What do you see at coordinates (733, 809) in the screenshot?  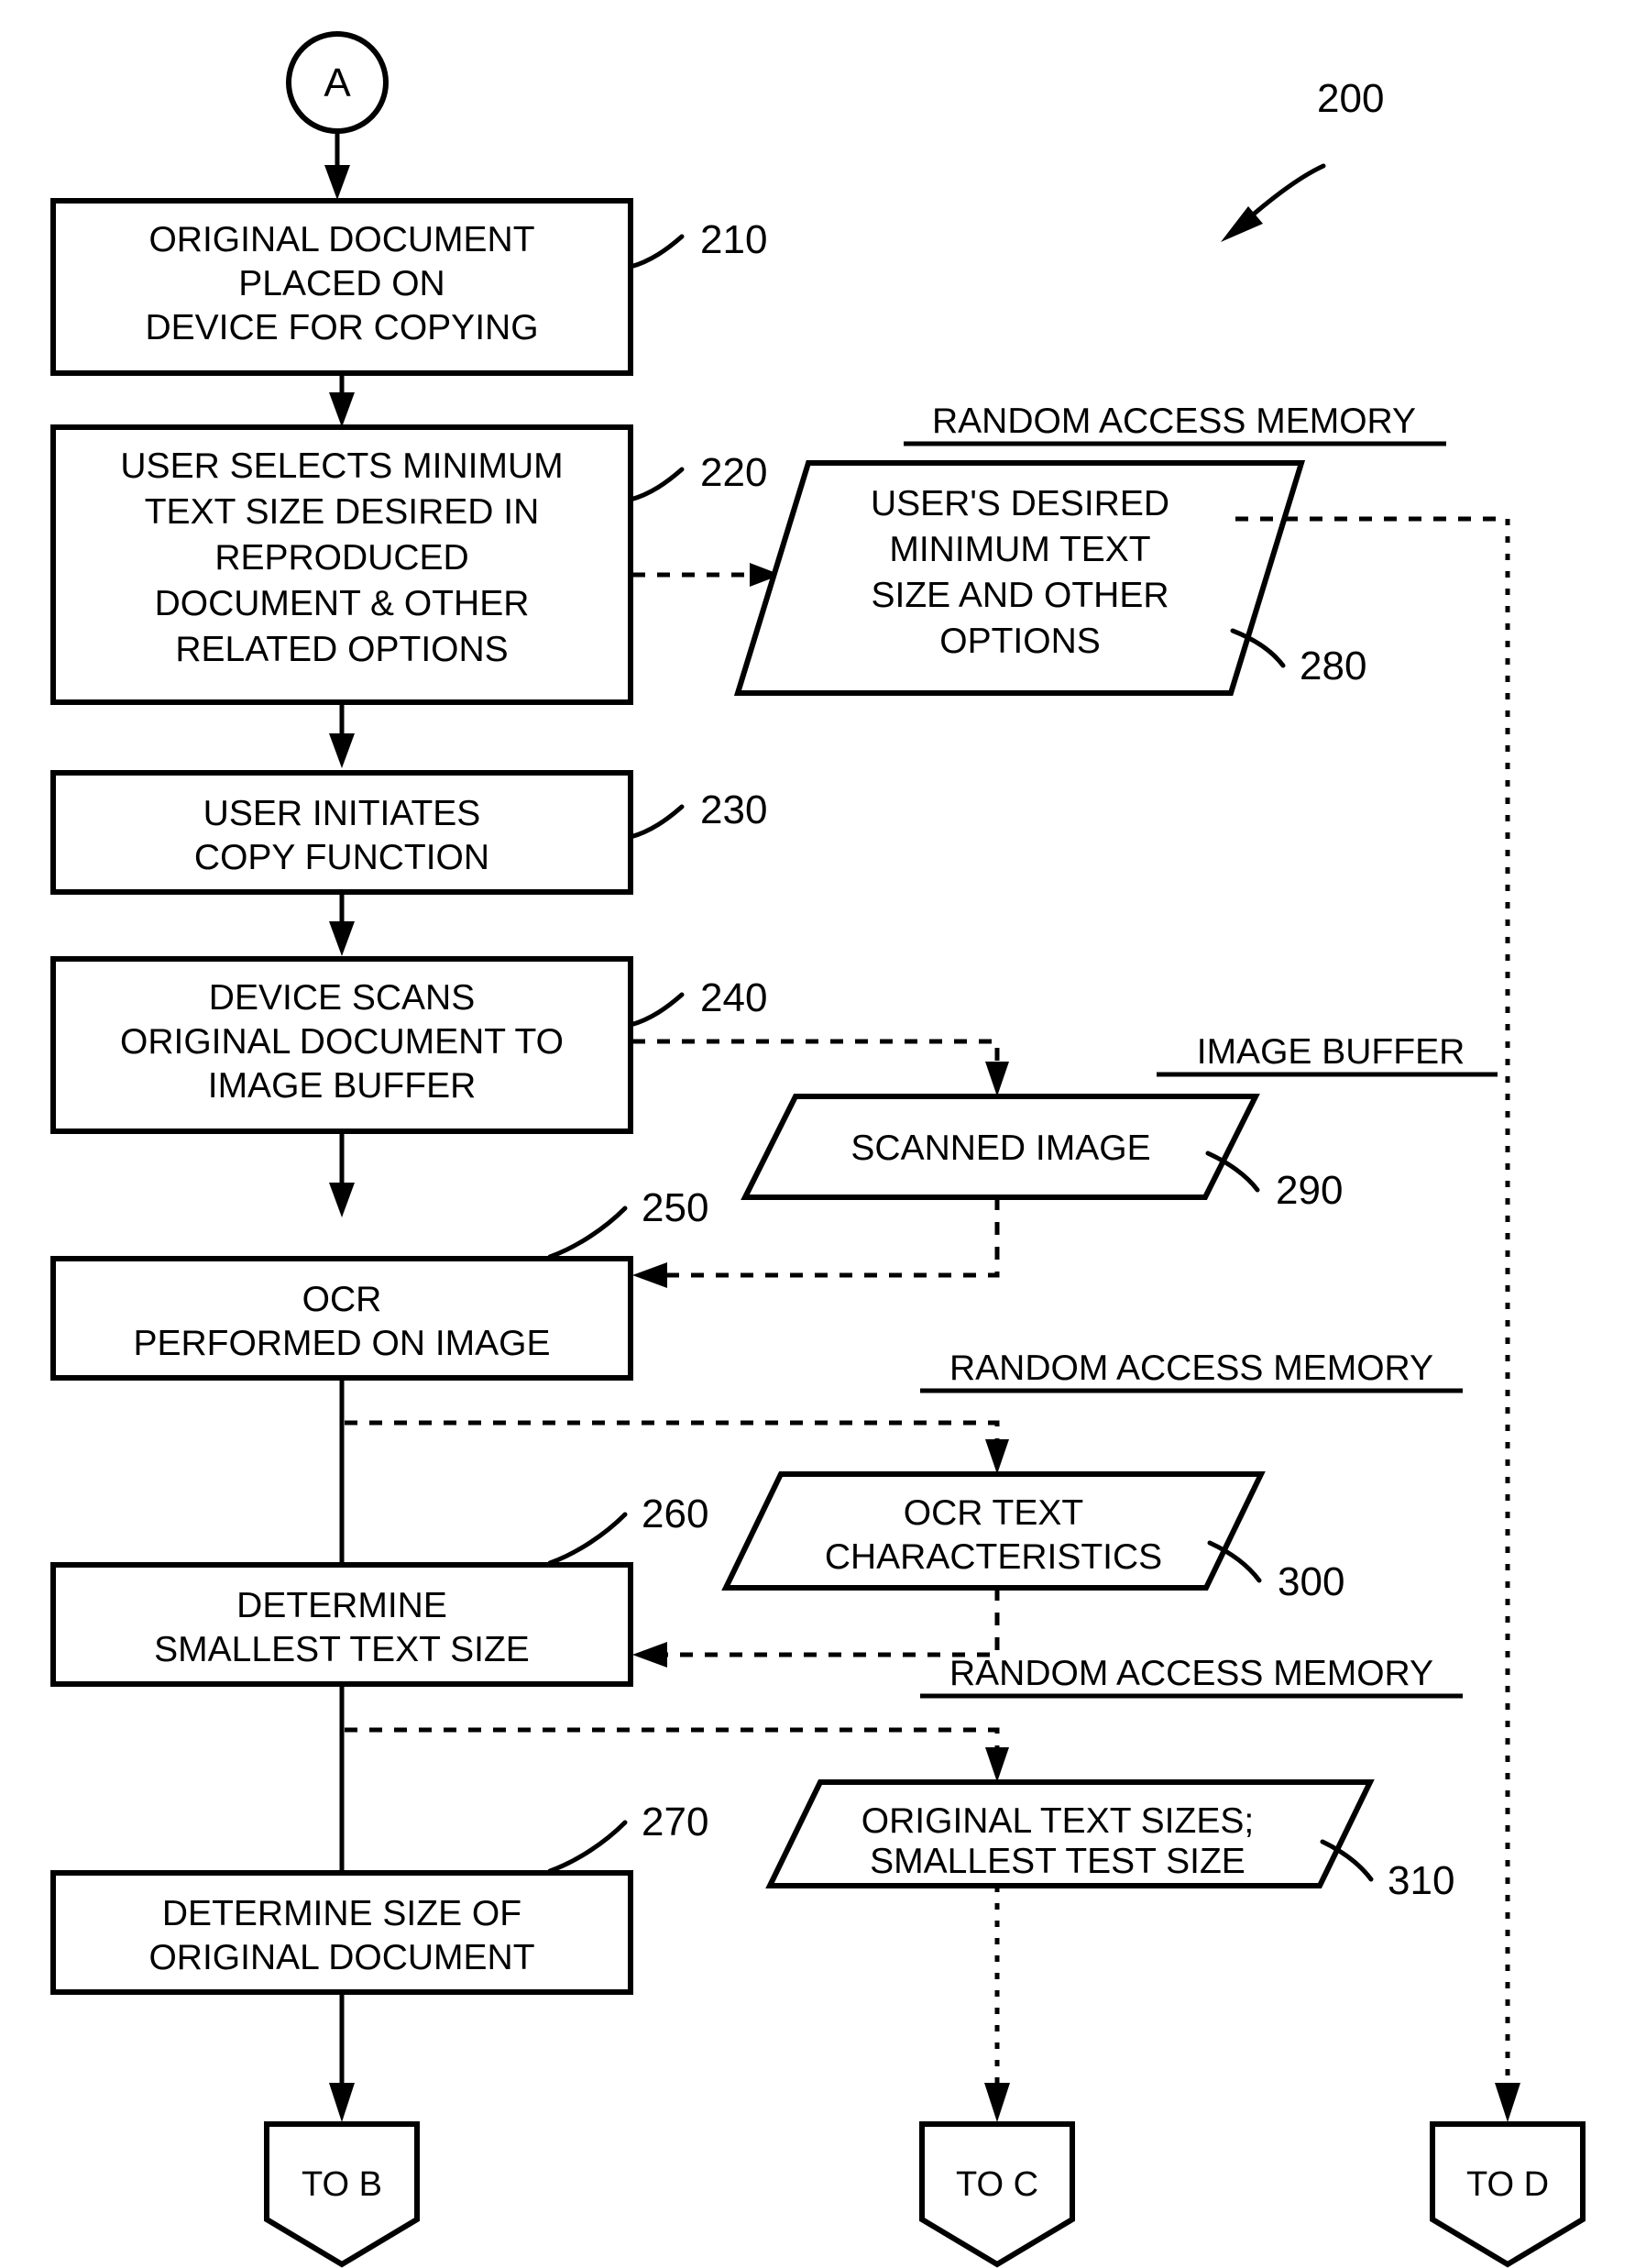 I see `ref-label-230: 230` at bounding box center [733, 809].